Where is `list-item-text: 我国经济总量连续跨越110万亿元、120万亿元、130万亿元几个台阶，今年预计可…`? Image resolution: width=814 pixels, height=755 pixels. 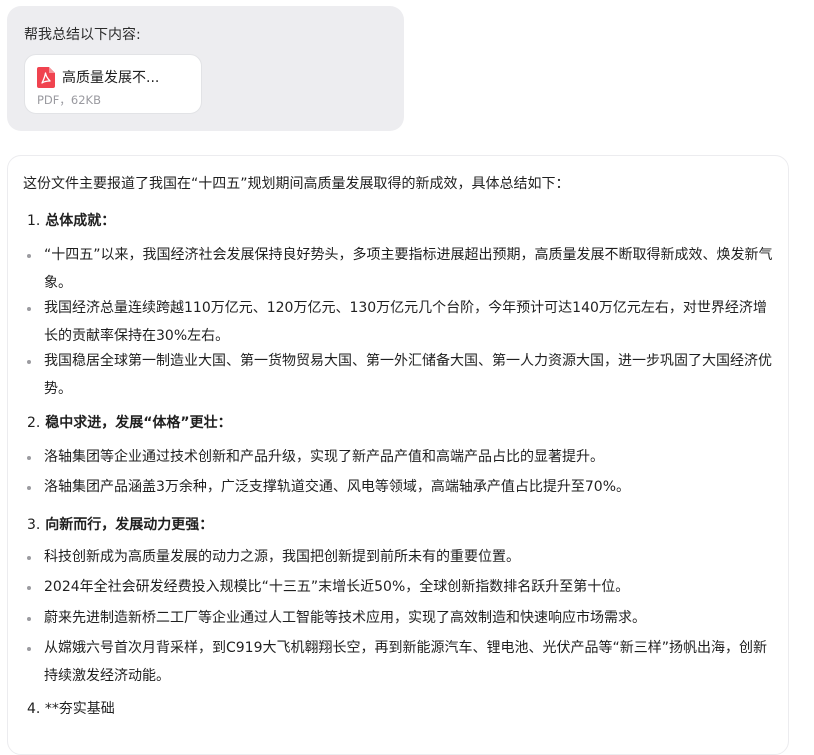
list-item-text: 我国经济总量连续跨越110万亿元、120万亿元、130万亿元几个台阶，今年预计可… is located at coordinates (405, 322).